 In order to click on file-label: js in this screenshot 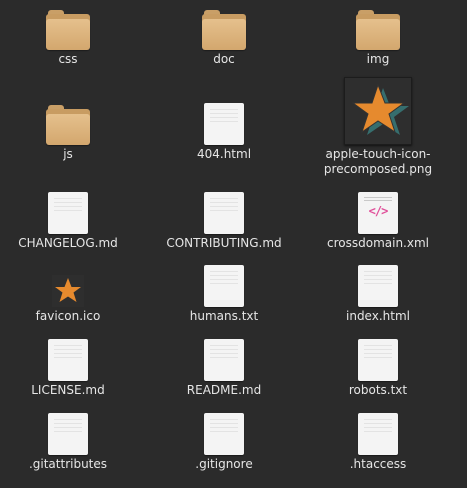, I will do `click(68, 154)`.